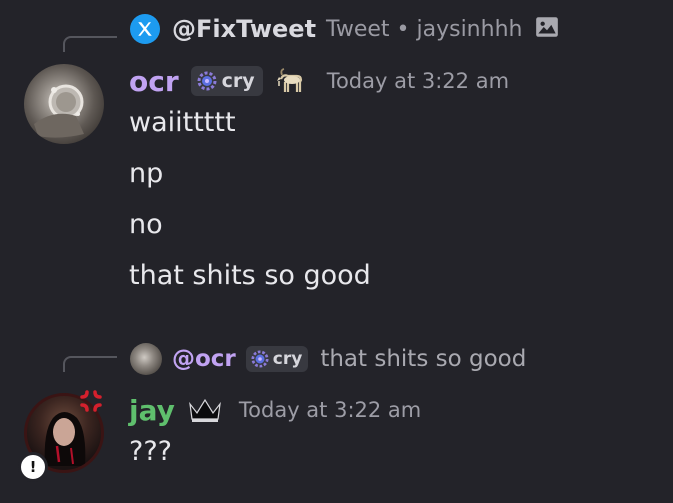  I want to click on message-line: no, so click(146, 224).